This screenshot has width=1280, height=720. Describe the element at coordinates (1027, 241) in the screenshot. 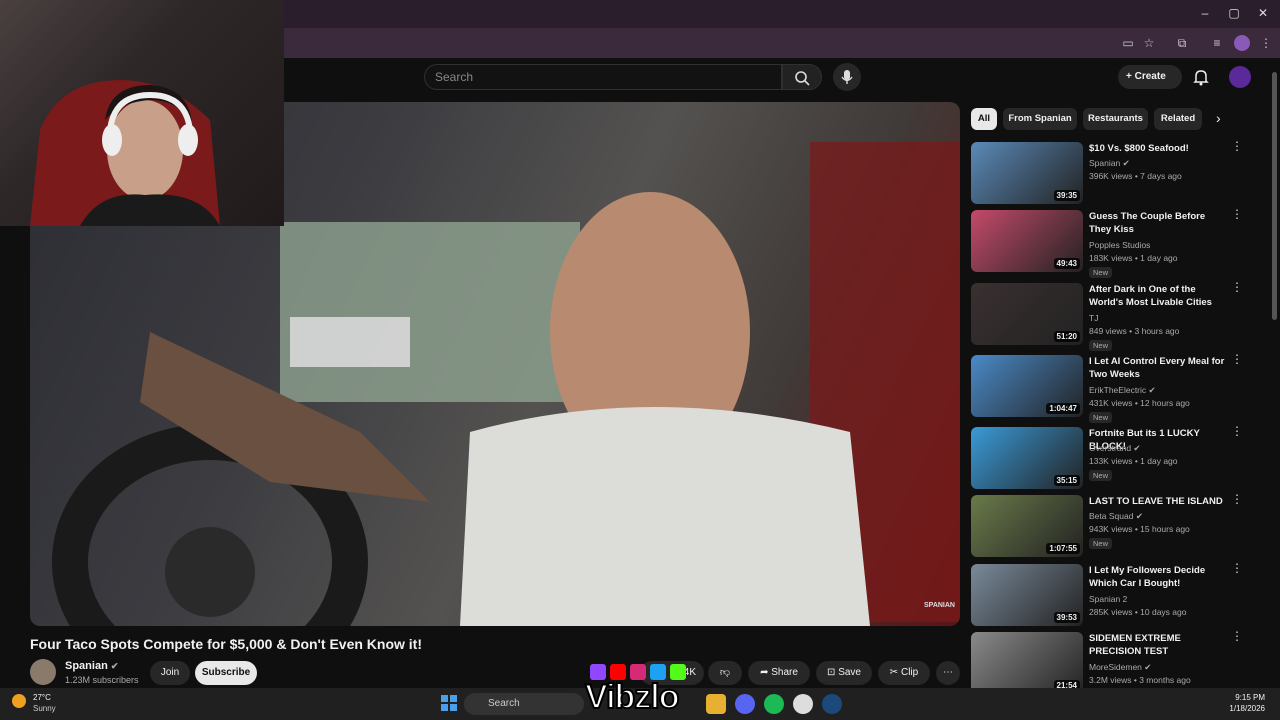

I see `recommendation-thumbnail: 49:43` at that location.